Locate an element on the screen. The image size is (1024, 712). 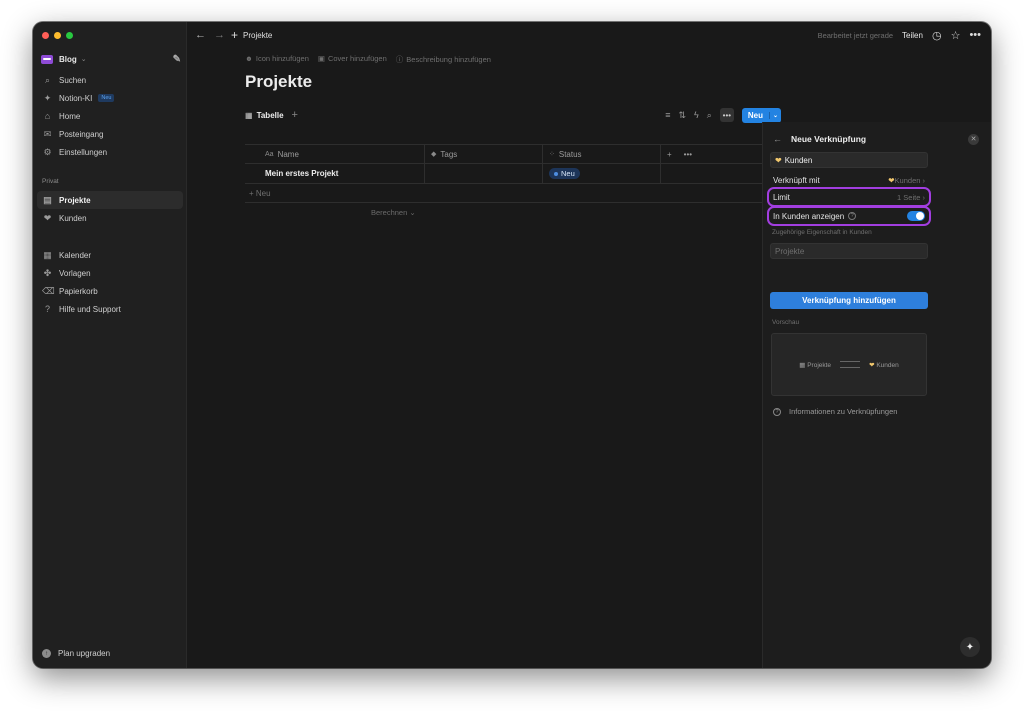
forward-arrow-icon: → is located at coordinates (219, 35).